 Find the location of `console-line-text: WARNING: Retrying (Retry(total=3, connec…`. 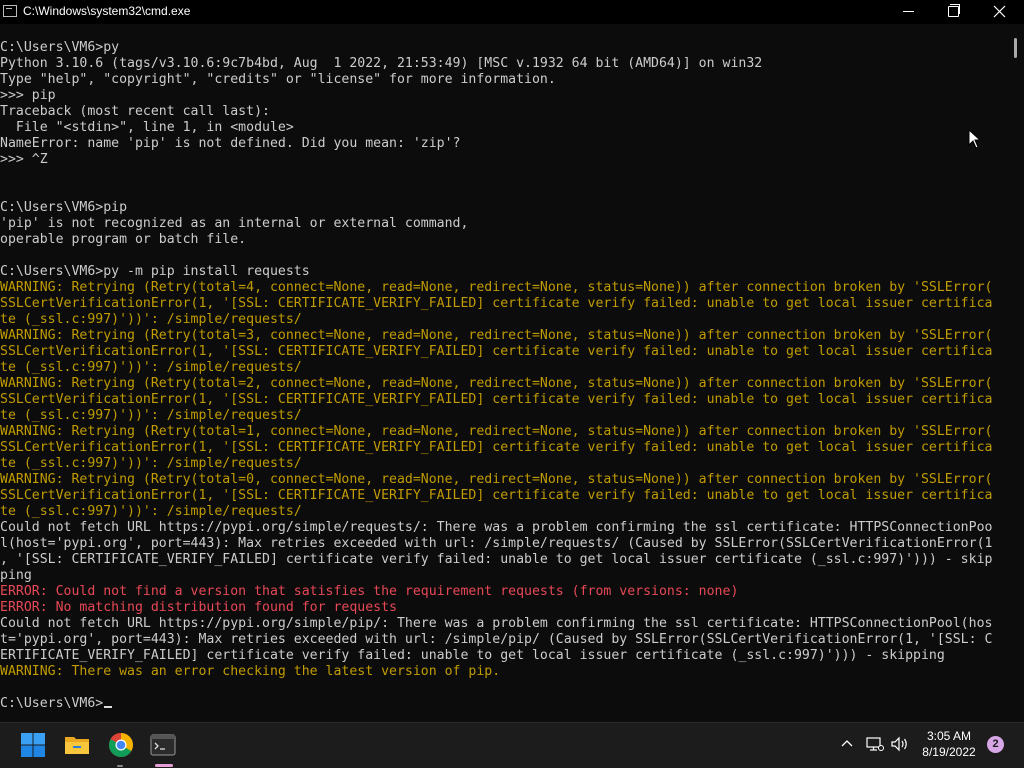

console-line-text: WARNING: Retrying (Retry(total=3, connec… is located at coordinates (496, 335).